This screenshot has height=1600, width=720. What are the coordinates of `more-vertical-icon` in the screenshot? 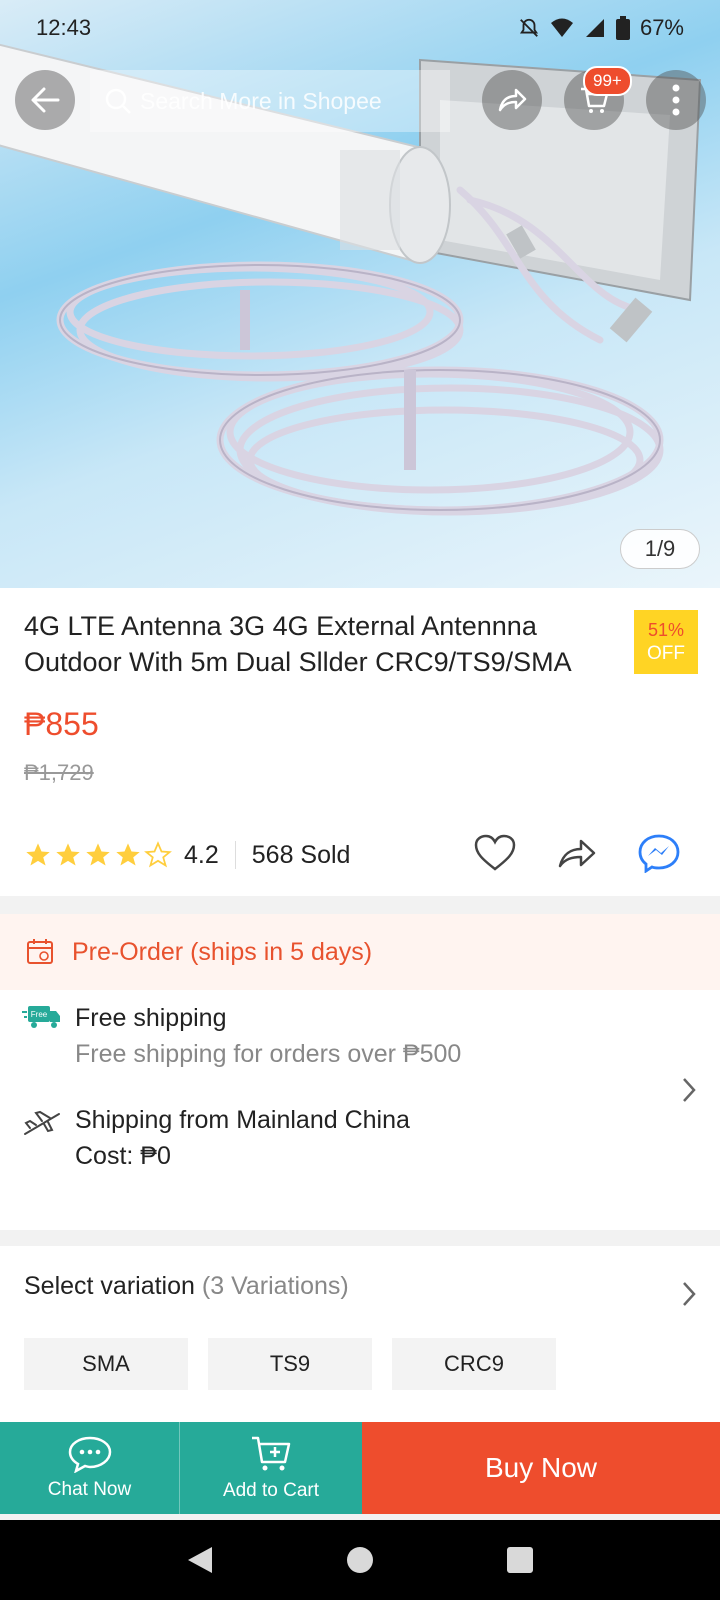 It's located at (676, 100).